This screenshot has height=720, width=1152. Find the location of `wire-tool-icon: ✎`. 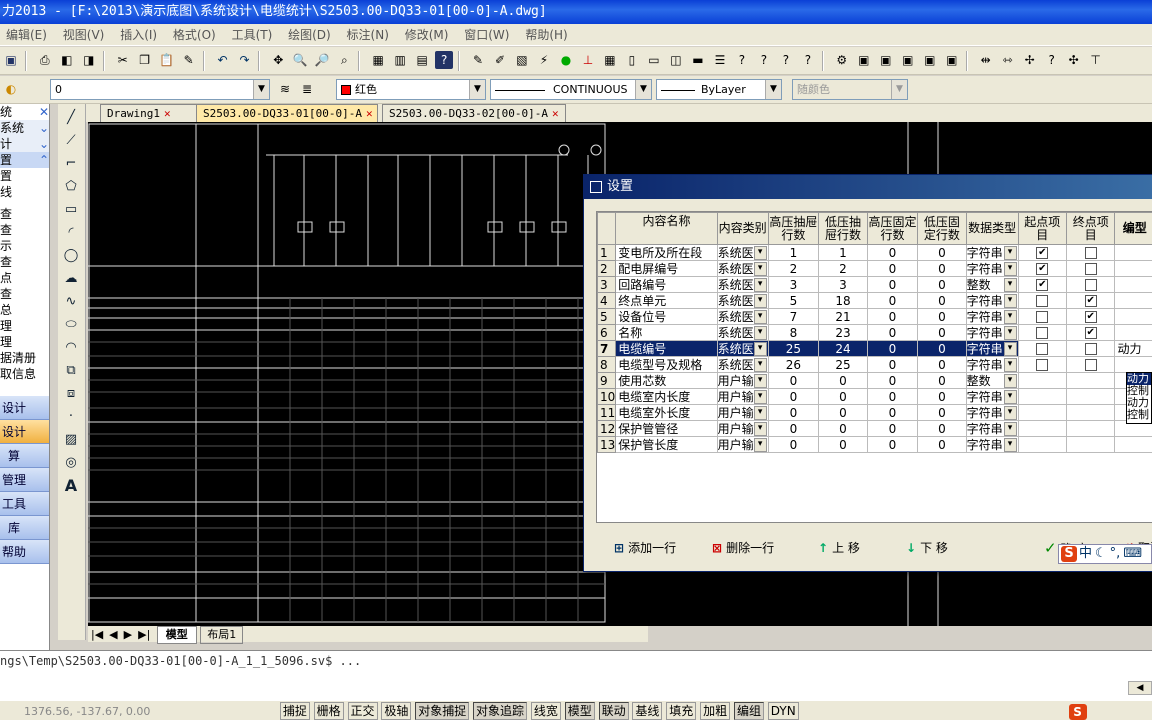

wire-tool-icon: ✎ is located at coordinates (478, 60).